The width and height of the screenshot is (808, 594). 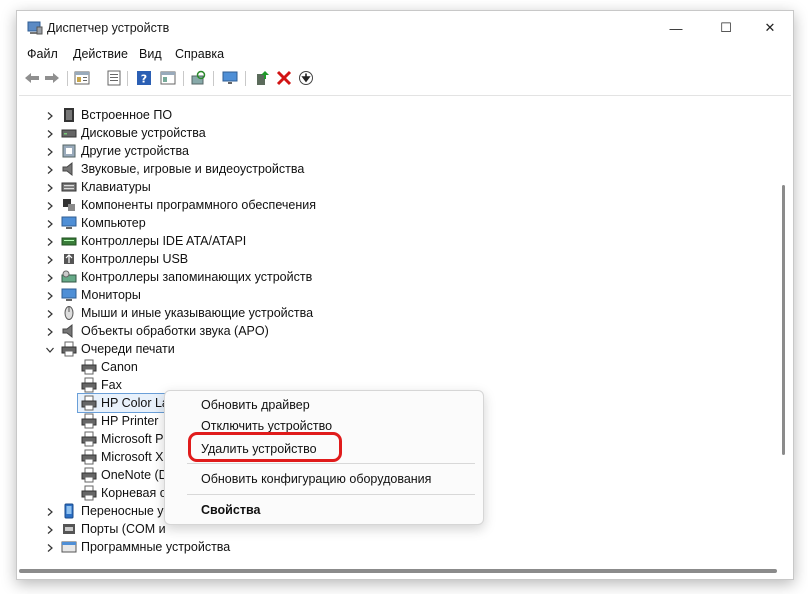 I want to click on disk-drive-icon, so click(x=69, y=133).